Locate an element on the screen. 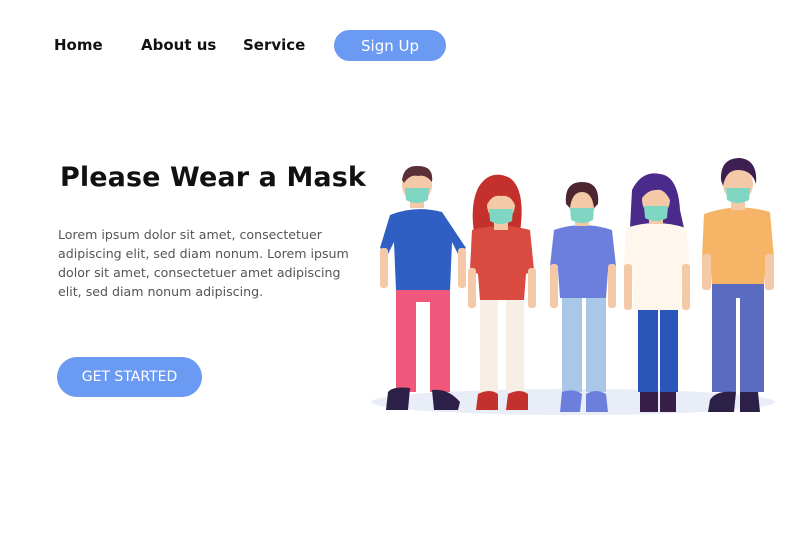  hero-title: Please Wear a Mask is located at coordinates (213, 177).